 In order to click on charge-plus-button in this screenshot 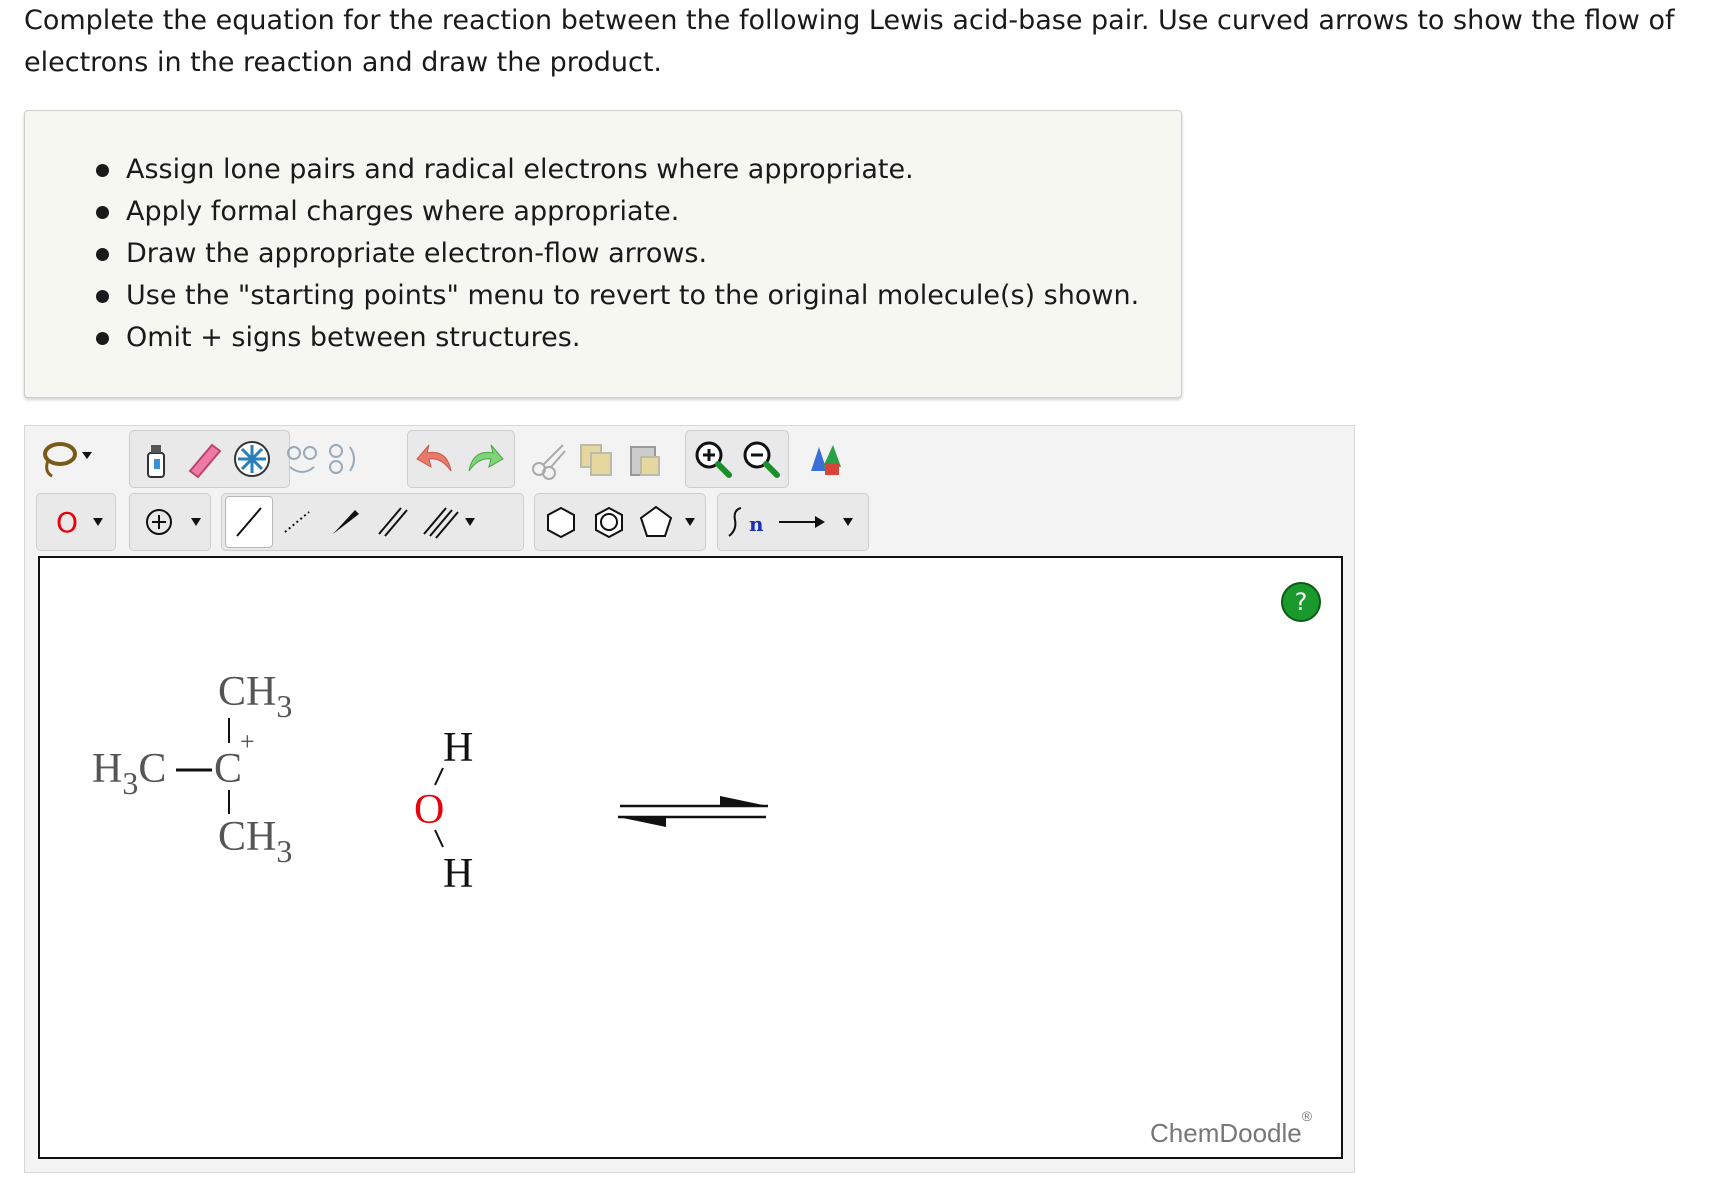, I will do `click(170, 522)`.